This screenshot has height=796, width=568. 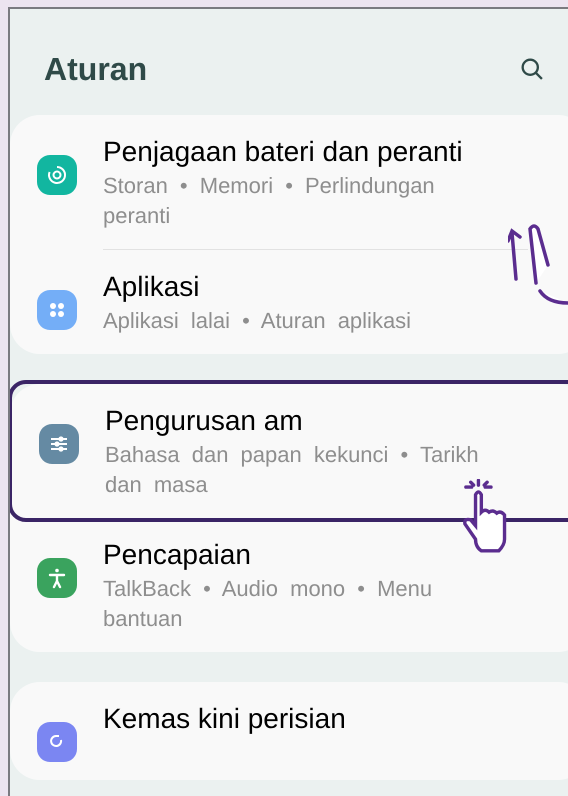 I want to click on item-title: Pencapaian, so click(x=177, y=555).